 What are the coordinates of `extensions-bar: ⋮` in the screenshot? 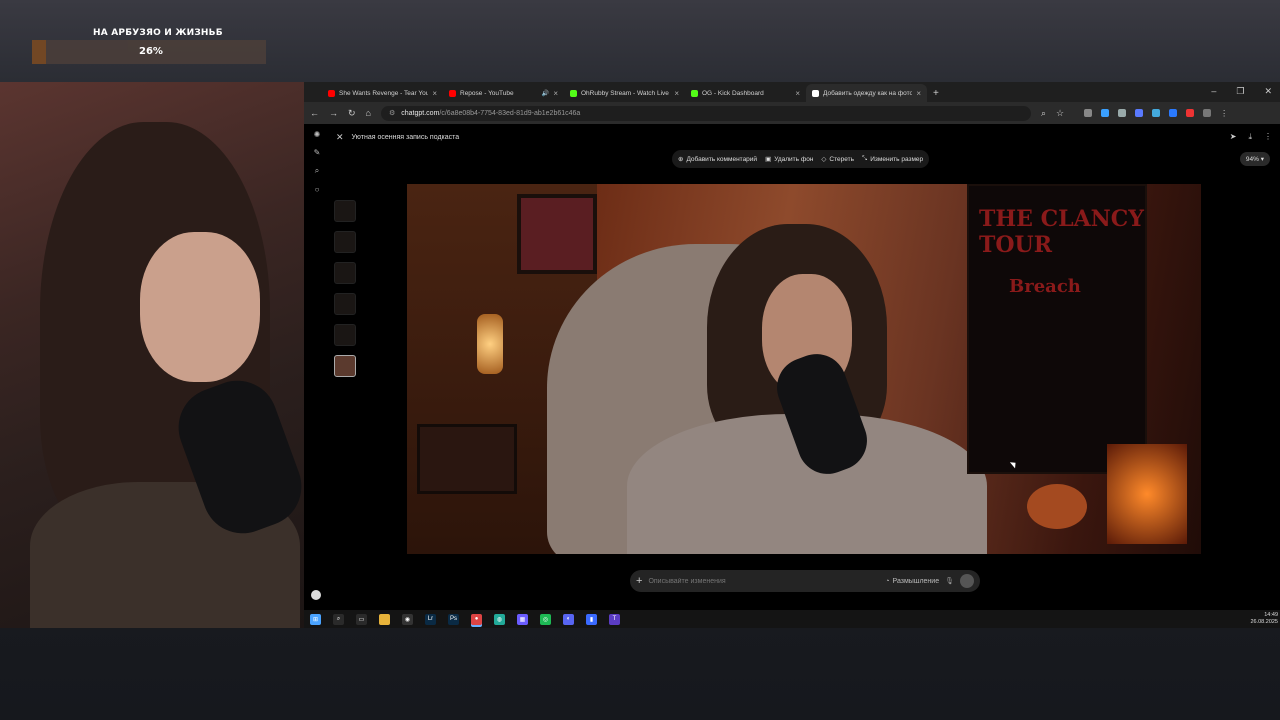 It's located at (1156, 113).